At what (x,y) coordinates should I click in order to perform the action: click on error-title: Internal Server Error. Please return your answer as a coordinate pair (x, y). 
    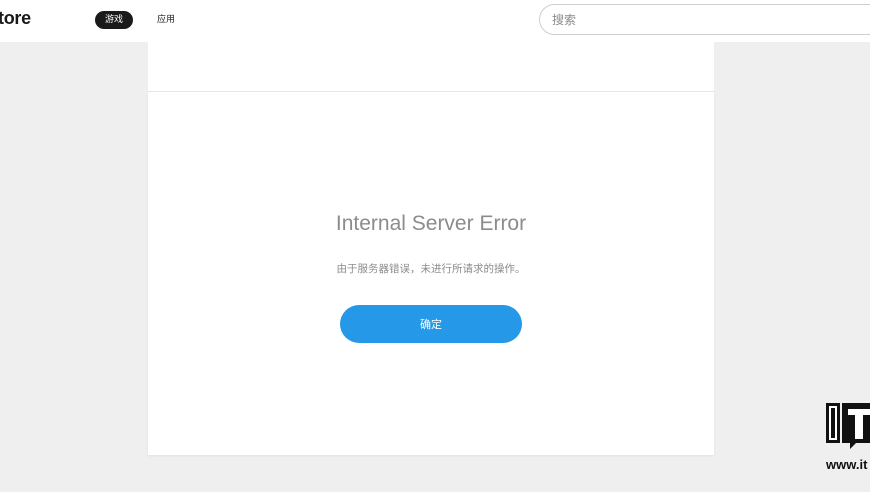
    Looking at the image, I should click on (431, 223).